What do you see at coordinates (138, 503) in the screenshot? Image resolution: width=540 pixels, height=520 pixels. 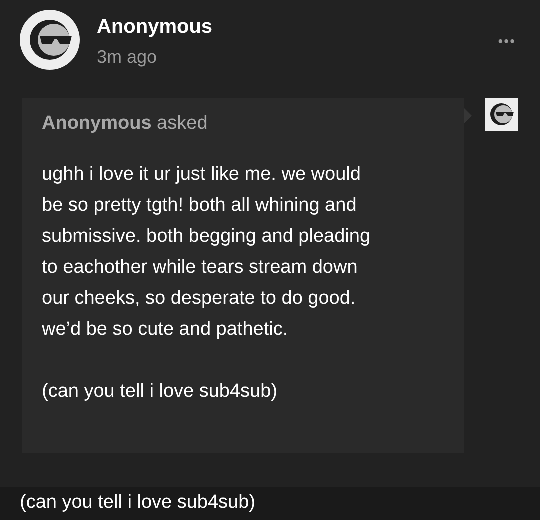 I see `caption-text: (can you tell i love sub4sub)` at bounding box center [138, 503].